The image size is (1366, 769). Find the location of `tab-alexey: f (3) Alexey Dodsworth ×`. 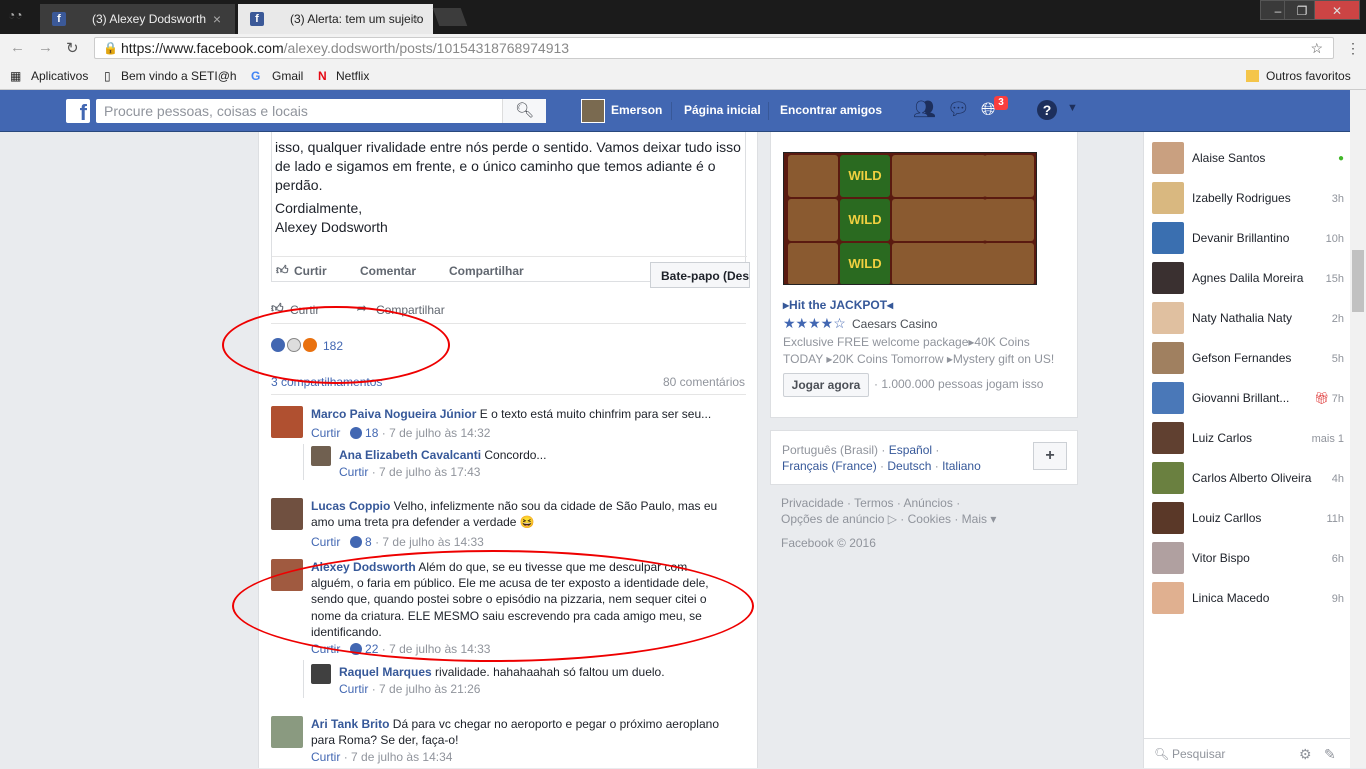

tab-alexey: f (3) Alexey Dodsworth × is located at coordinates (137, 19).